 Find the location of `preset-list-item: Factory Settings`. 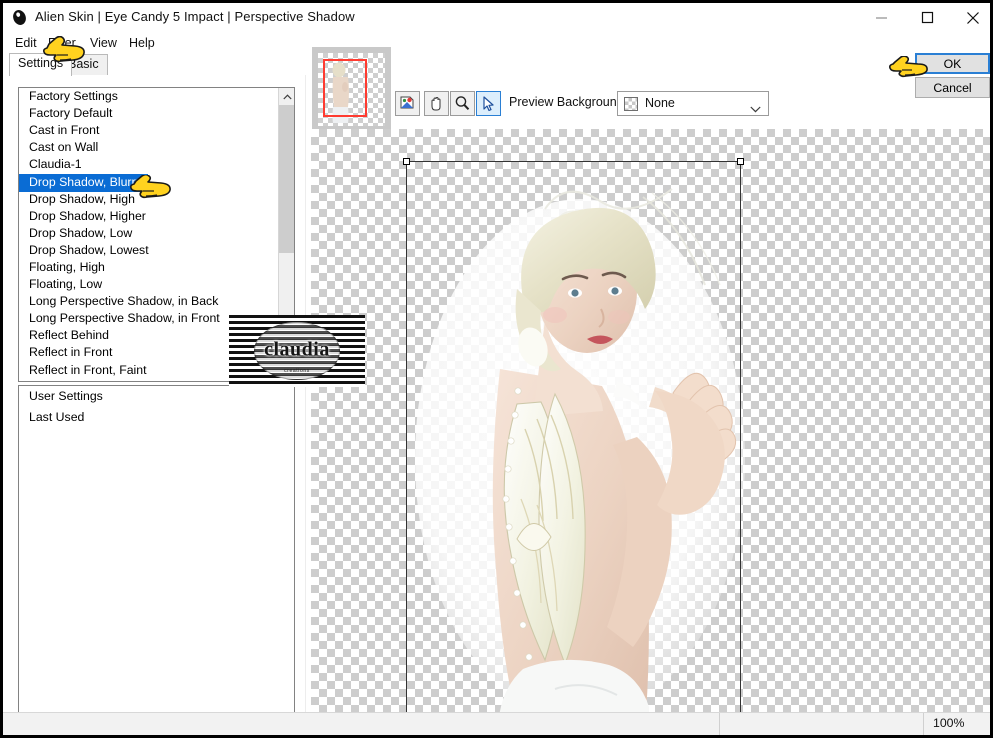

preset-list-item: Factory Settings is located at coordinates (156, 96).